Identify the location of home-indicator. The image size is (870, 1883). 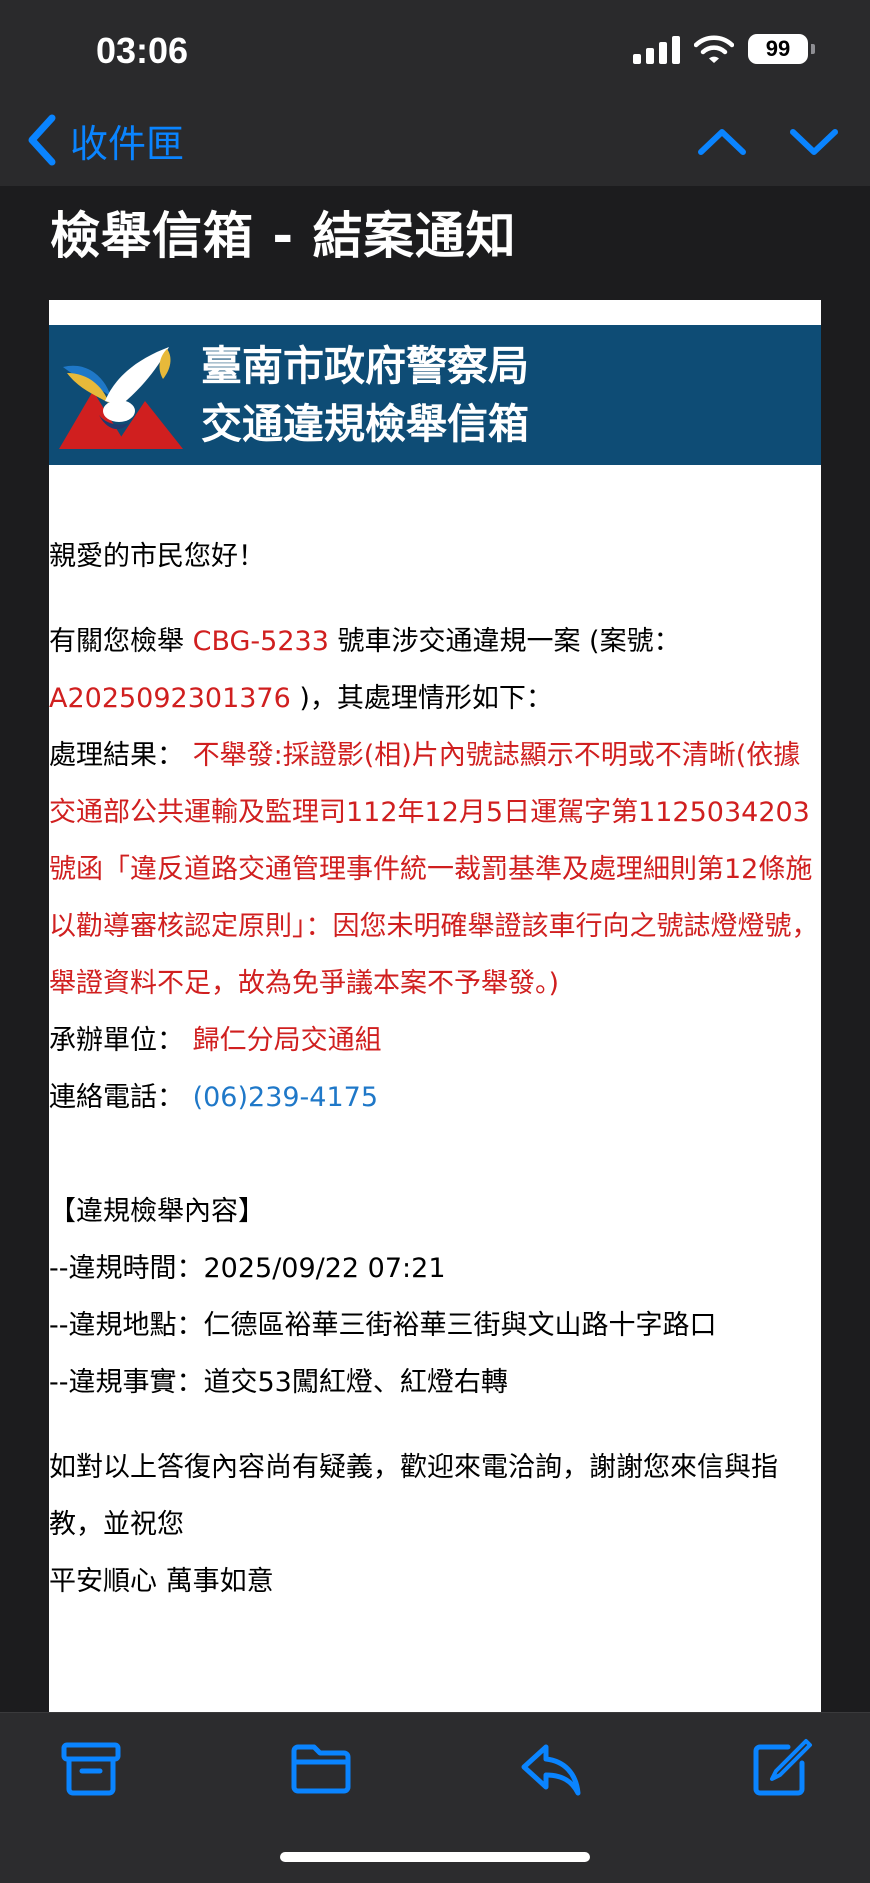
(435, 1857).